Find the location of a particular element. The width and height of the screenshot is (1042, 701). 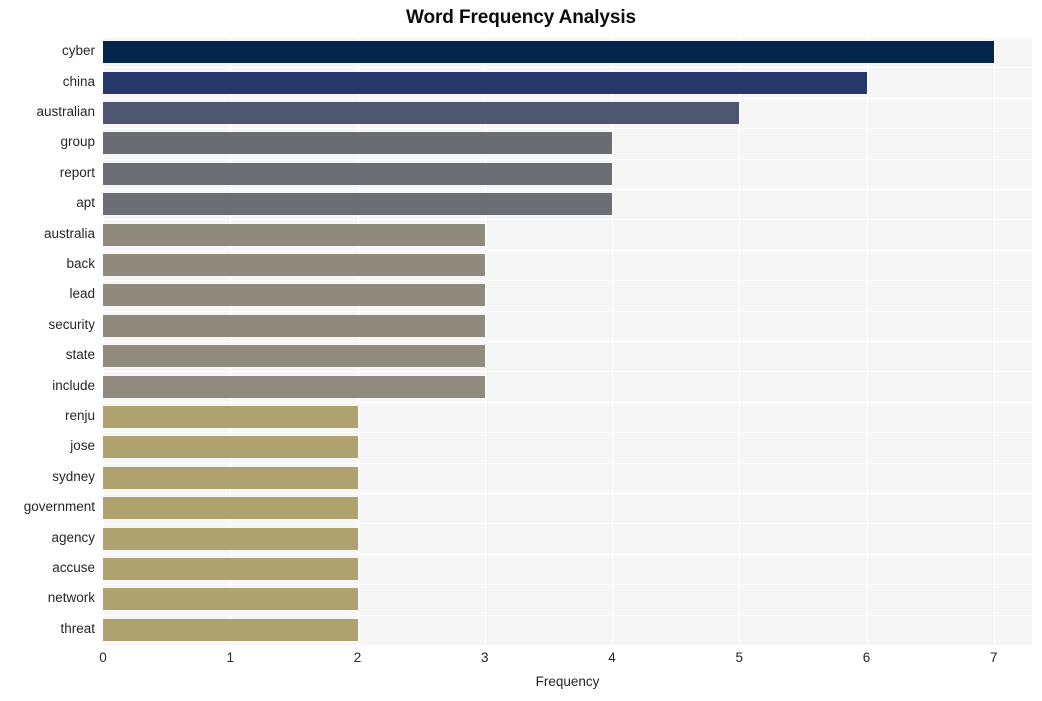

y-tick-label: threat is located at coordinates (77, 628).